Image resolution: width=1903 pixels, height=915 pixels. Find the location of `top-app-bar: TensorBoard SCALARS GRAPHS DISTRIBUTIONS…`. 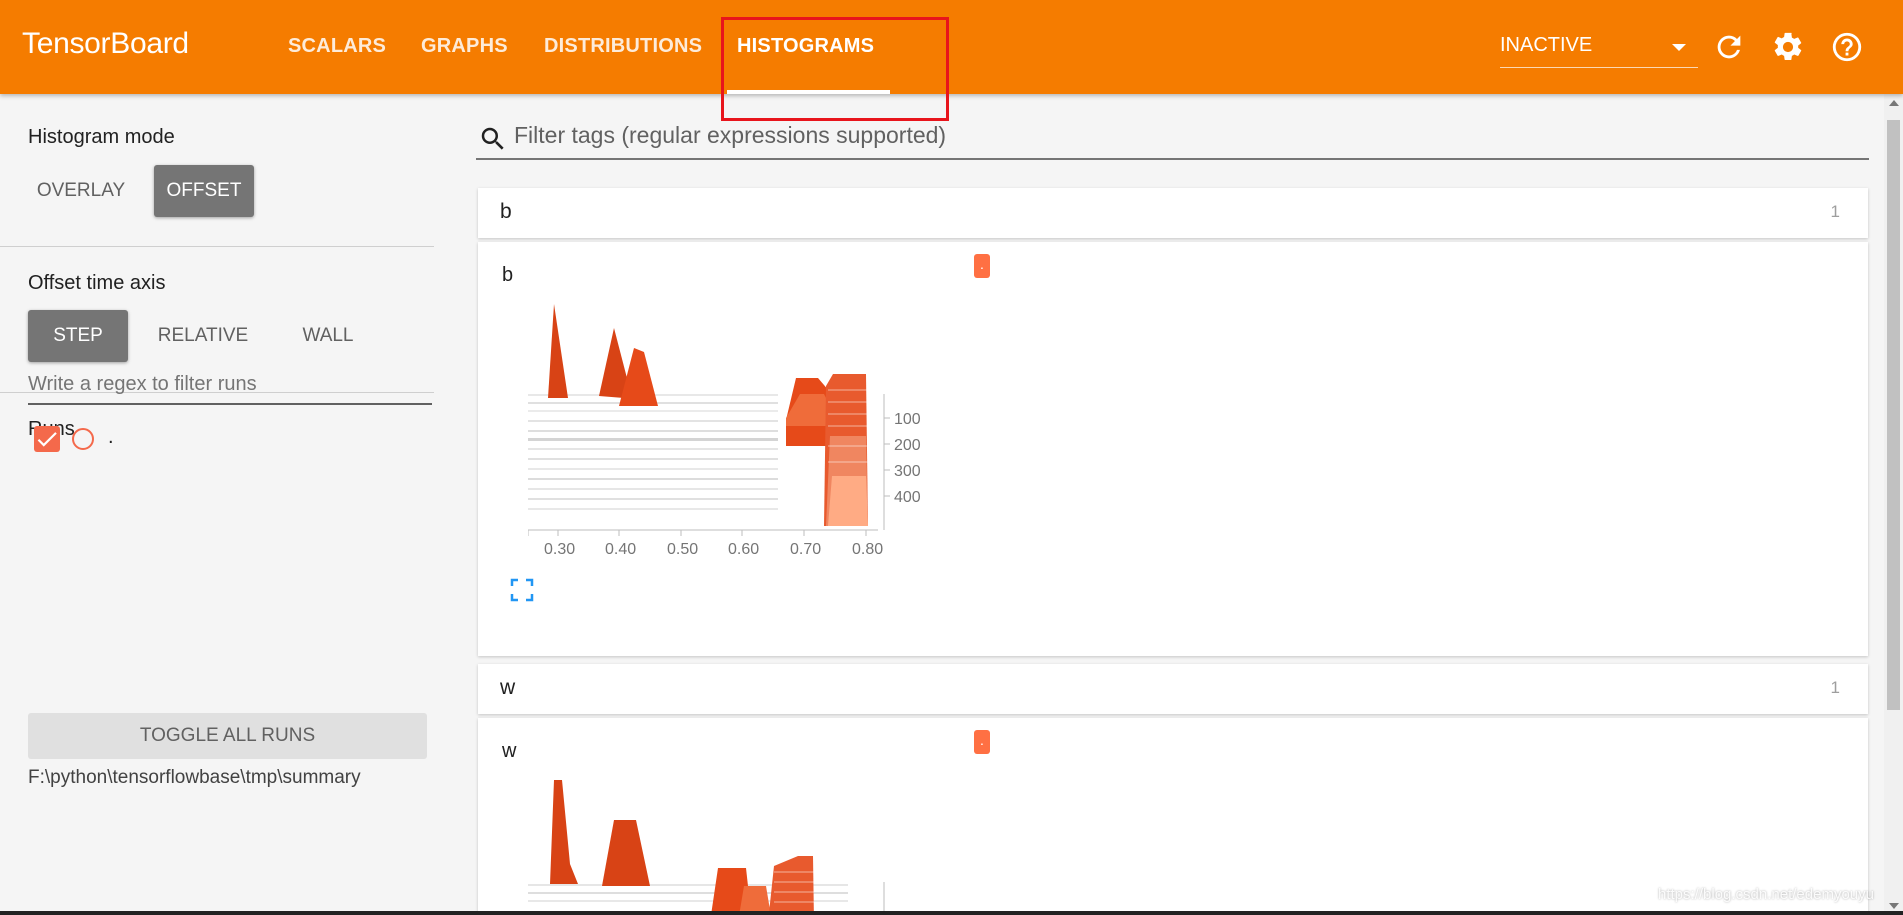

top-app-bar: TensorBoard SCALARS GRAPHS DISTRIBUTIONS… is located at coordinates (951, 47).